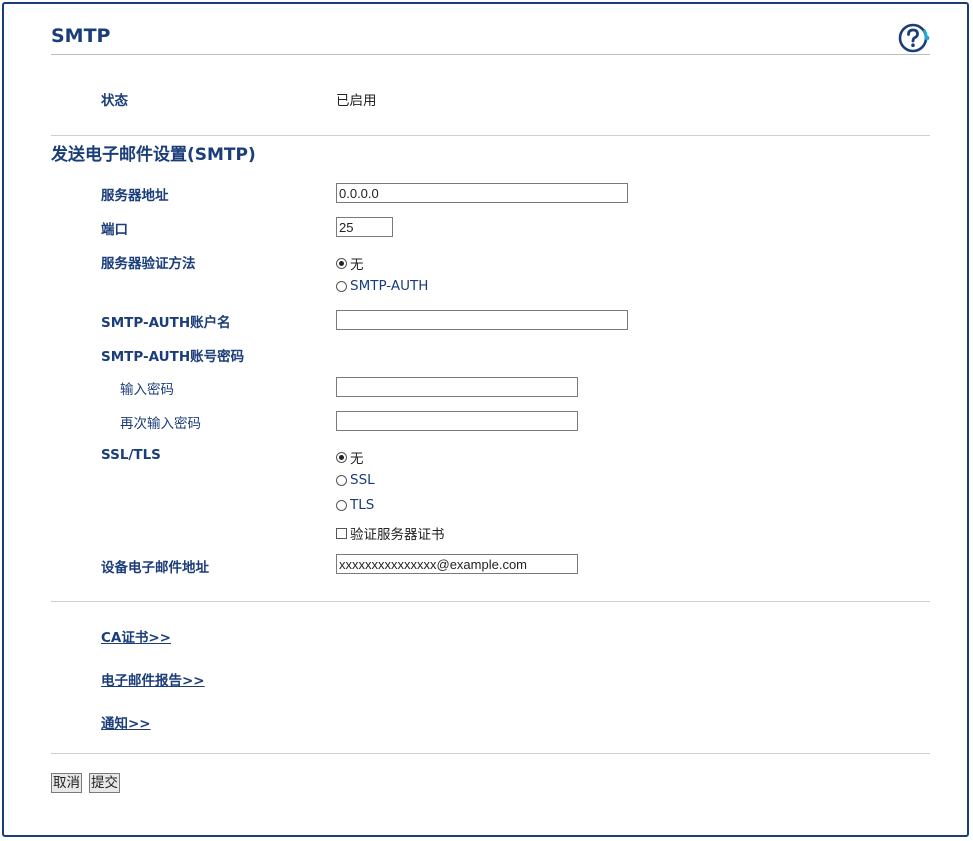  What do you see at coordinates (166, 323) in the screenshot?
I see `auth-account-label: SMTP-AUTH账户名` at bounding box center [166, 323].